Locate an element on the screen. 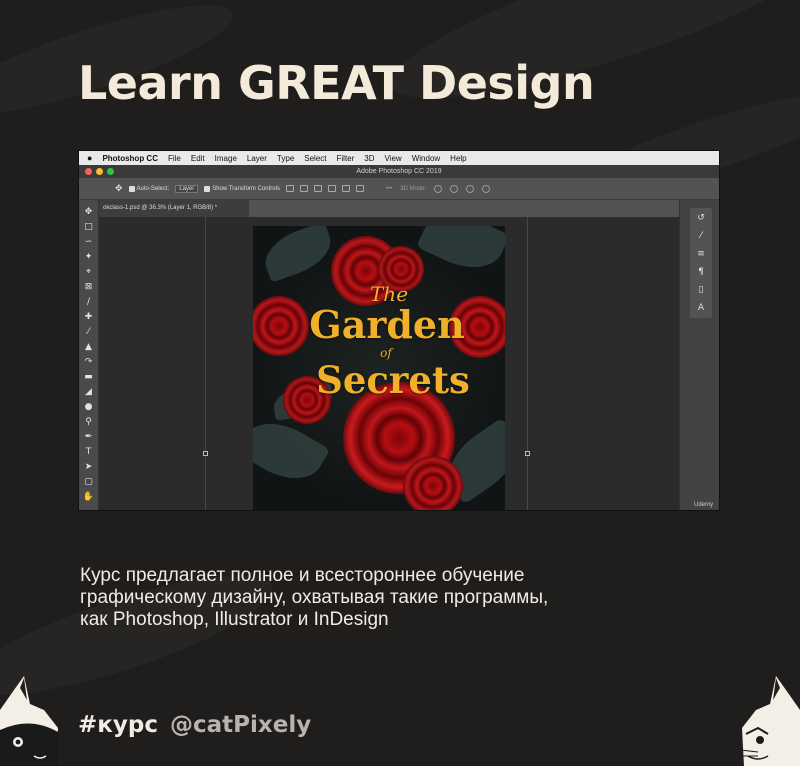  roll-icon is located at coordinates (454, 188).